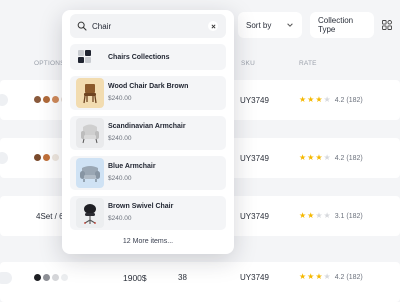 This screenshot has height=302, width=400. Describe the element at coordinates (308, 63) in the screenshot. I see `column-header-rate: RATE` at that location.